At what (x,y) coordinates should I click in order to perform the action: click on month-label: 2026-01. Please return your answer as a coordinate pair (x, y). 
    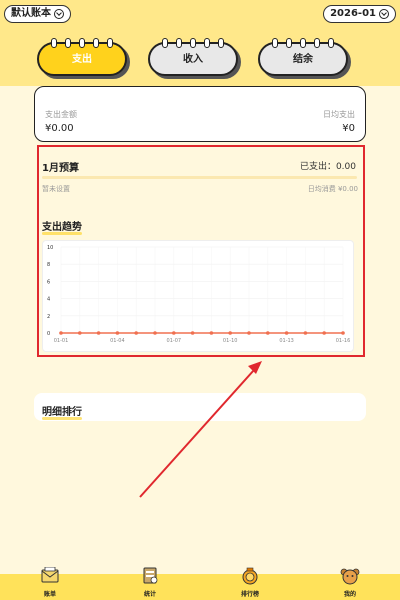
    Looking at the image, I should click on (353, 13).